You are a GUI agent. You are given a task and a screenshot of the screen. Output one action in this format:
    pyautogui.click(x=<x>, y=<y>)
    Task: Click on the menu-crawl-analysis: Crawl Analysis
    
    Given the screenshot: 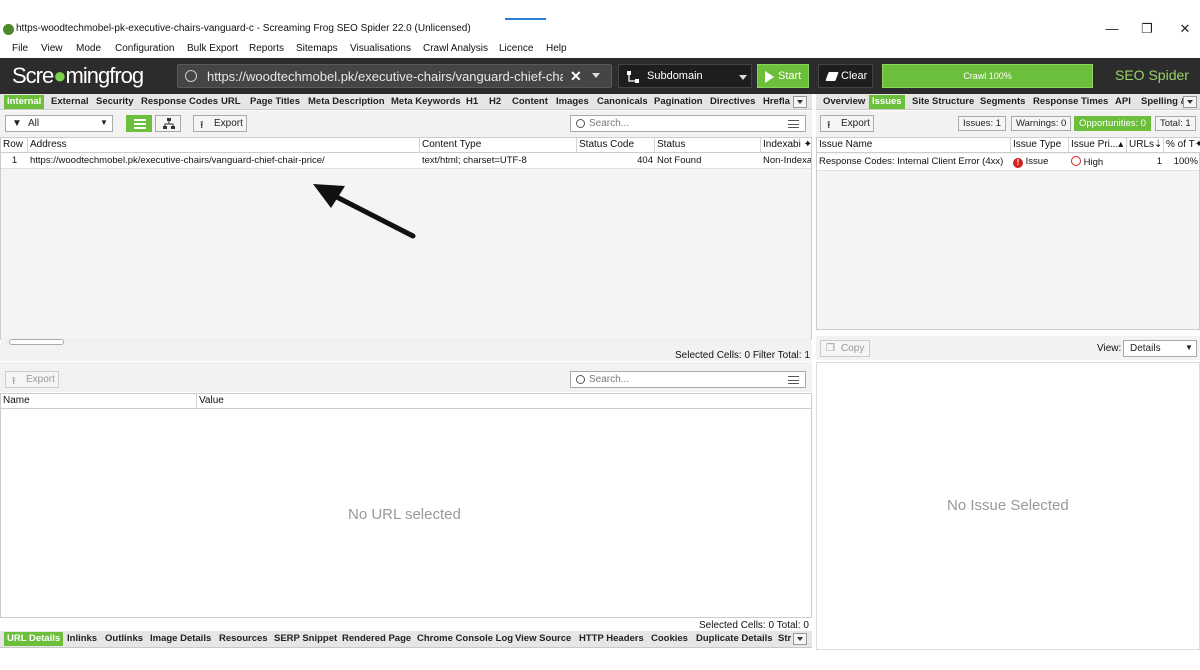 What is the action you would take?
    pyautogui.click(x=455, y=48)
    